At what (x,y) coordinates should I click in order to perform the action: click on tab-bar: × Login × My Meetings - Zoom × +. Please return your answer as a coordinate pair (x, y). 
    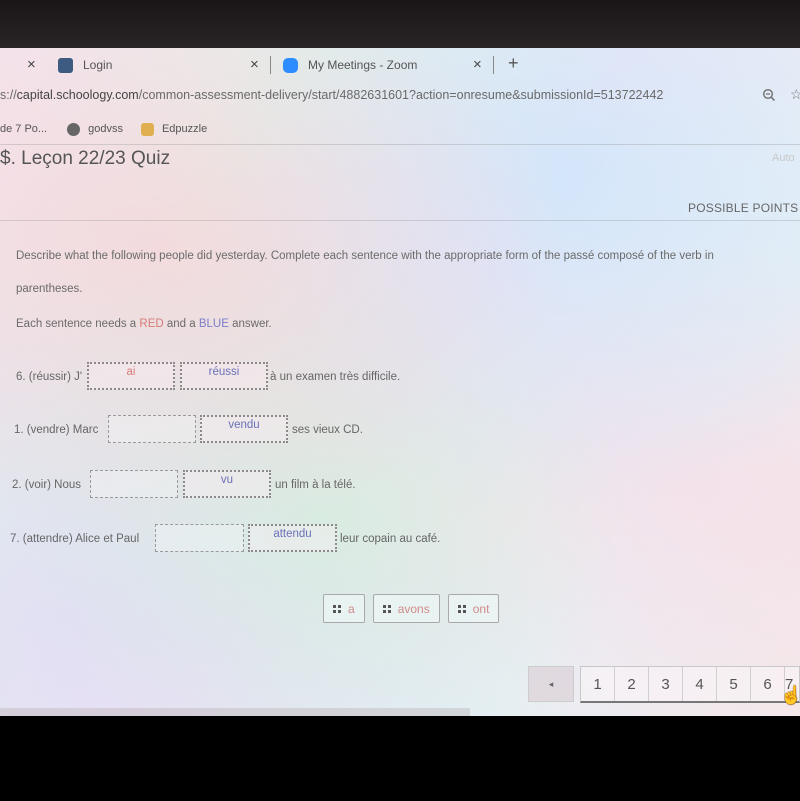
    Looking at the image, I should click on (400, 65).